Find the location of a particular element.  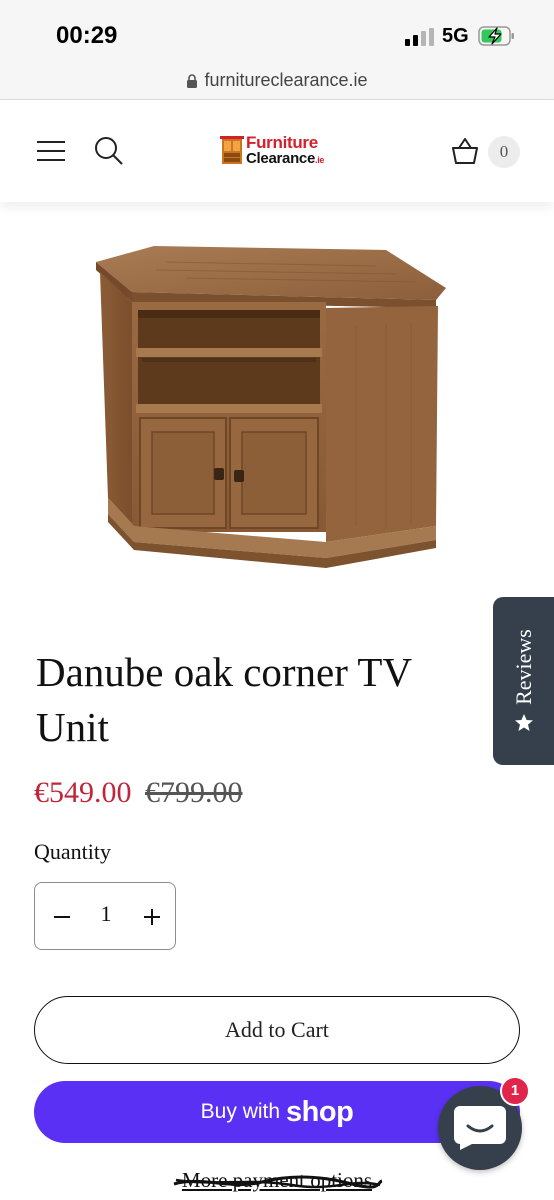

quantity-input: 1 is located at coordinates (106, 914).